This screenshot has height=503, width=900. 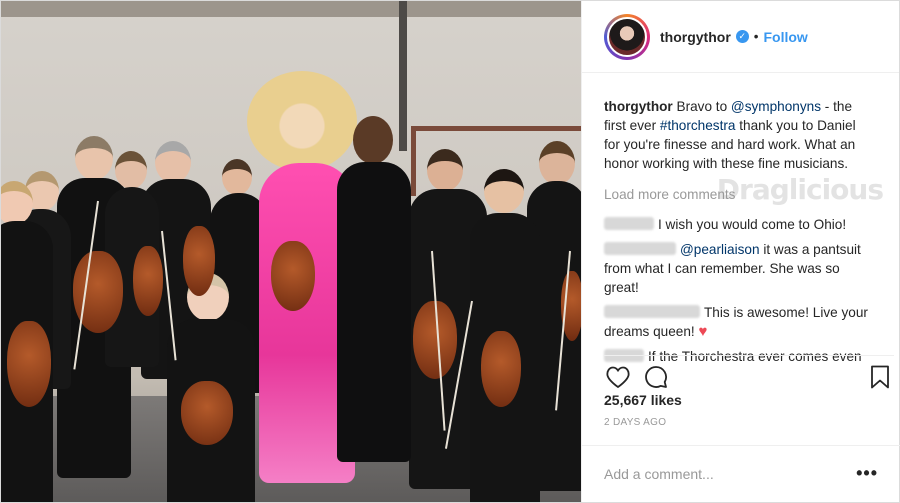 I want to click on comment-text: I wish you would come to Ohio!, so click(x=752, y=224).